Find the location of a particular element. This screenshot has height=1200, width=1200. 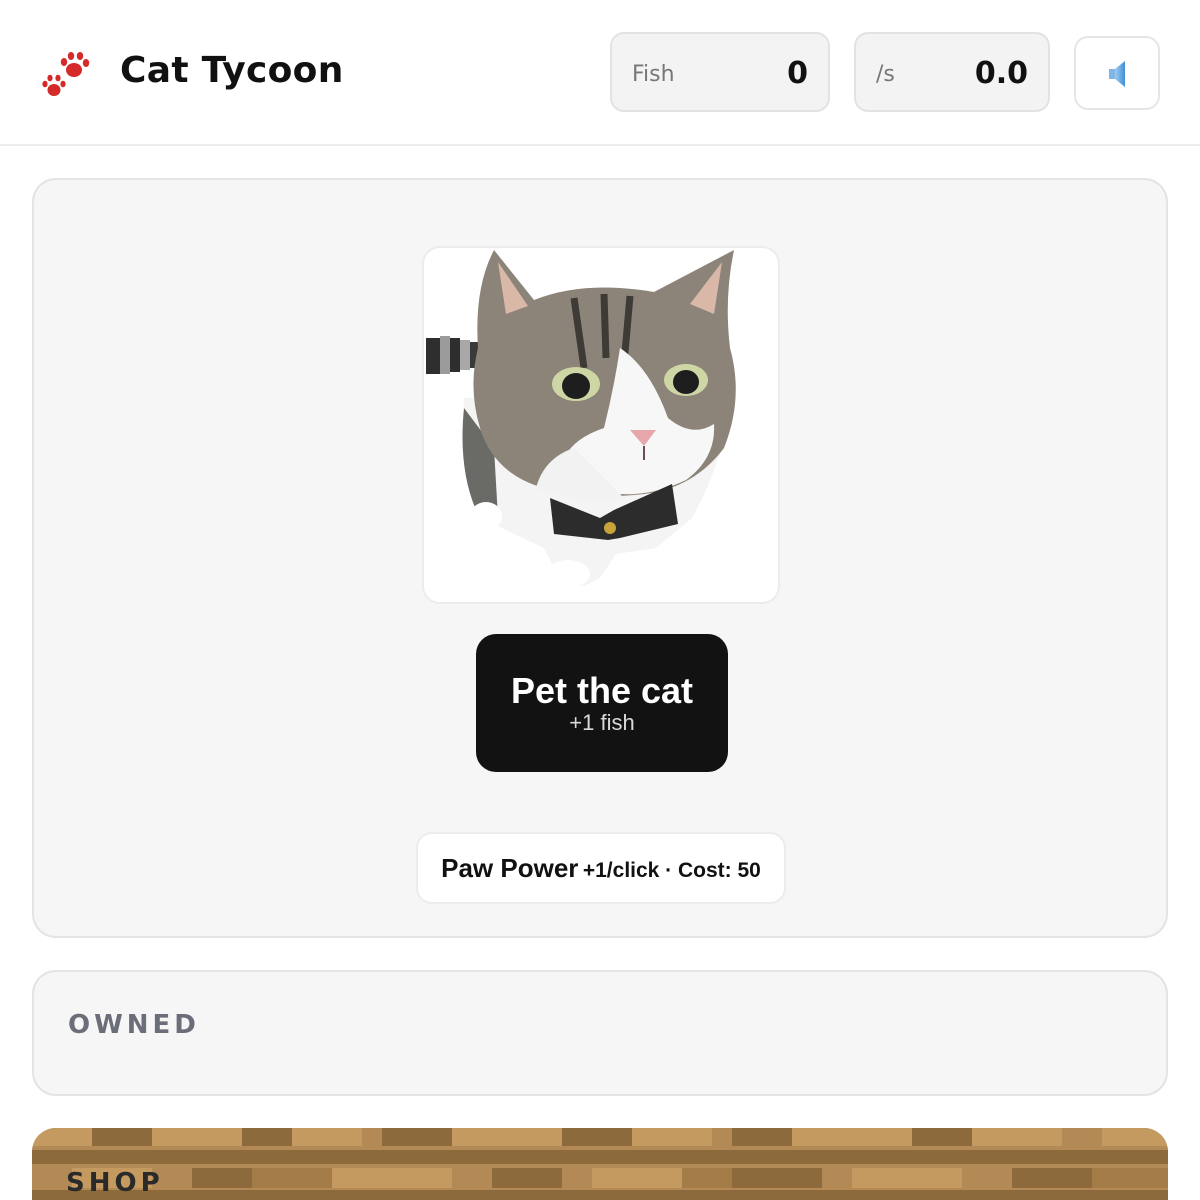

speaker-icon is located at coordinates (1117, 74).